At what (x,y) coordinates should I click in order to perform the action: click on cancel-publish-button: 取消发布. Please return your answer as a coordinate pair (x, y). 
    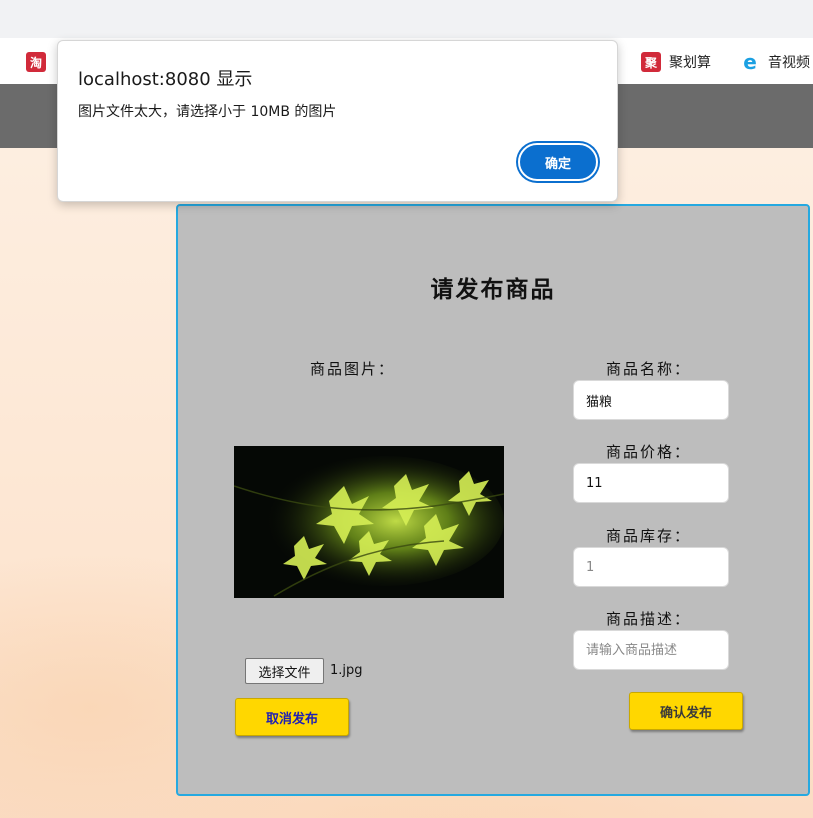
    Looking at the image, I should click on (292, 717).